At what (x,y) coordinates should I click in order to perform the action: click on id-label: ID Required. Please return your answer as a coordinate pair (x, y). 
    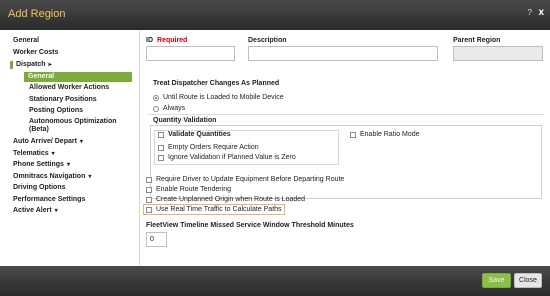
    Looking at the image, I should click on (166, 40).